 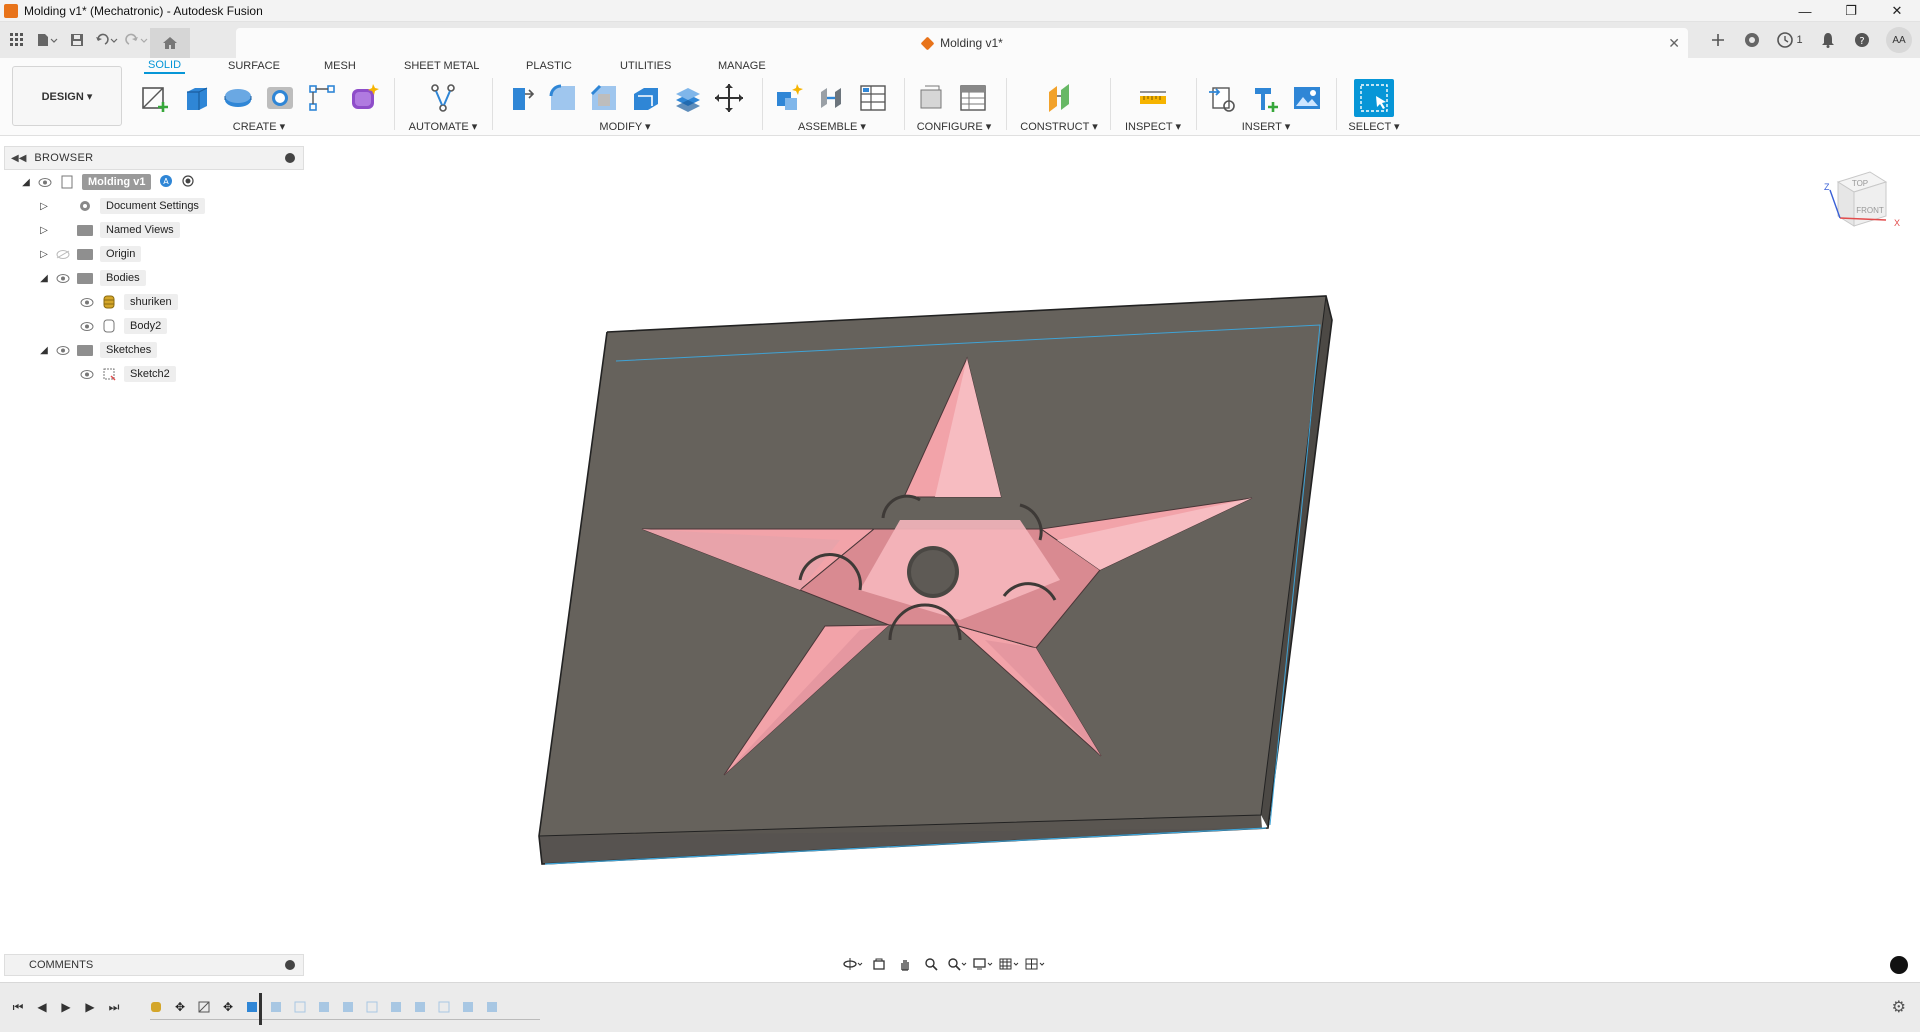 What do you see at coordinates (1752, 40) in the screenshot?
I see `extensions-icon` at bounding box center [1752, 40].